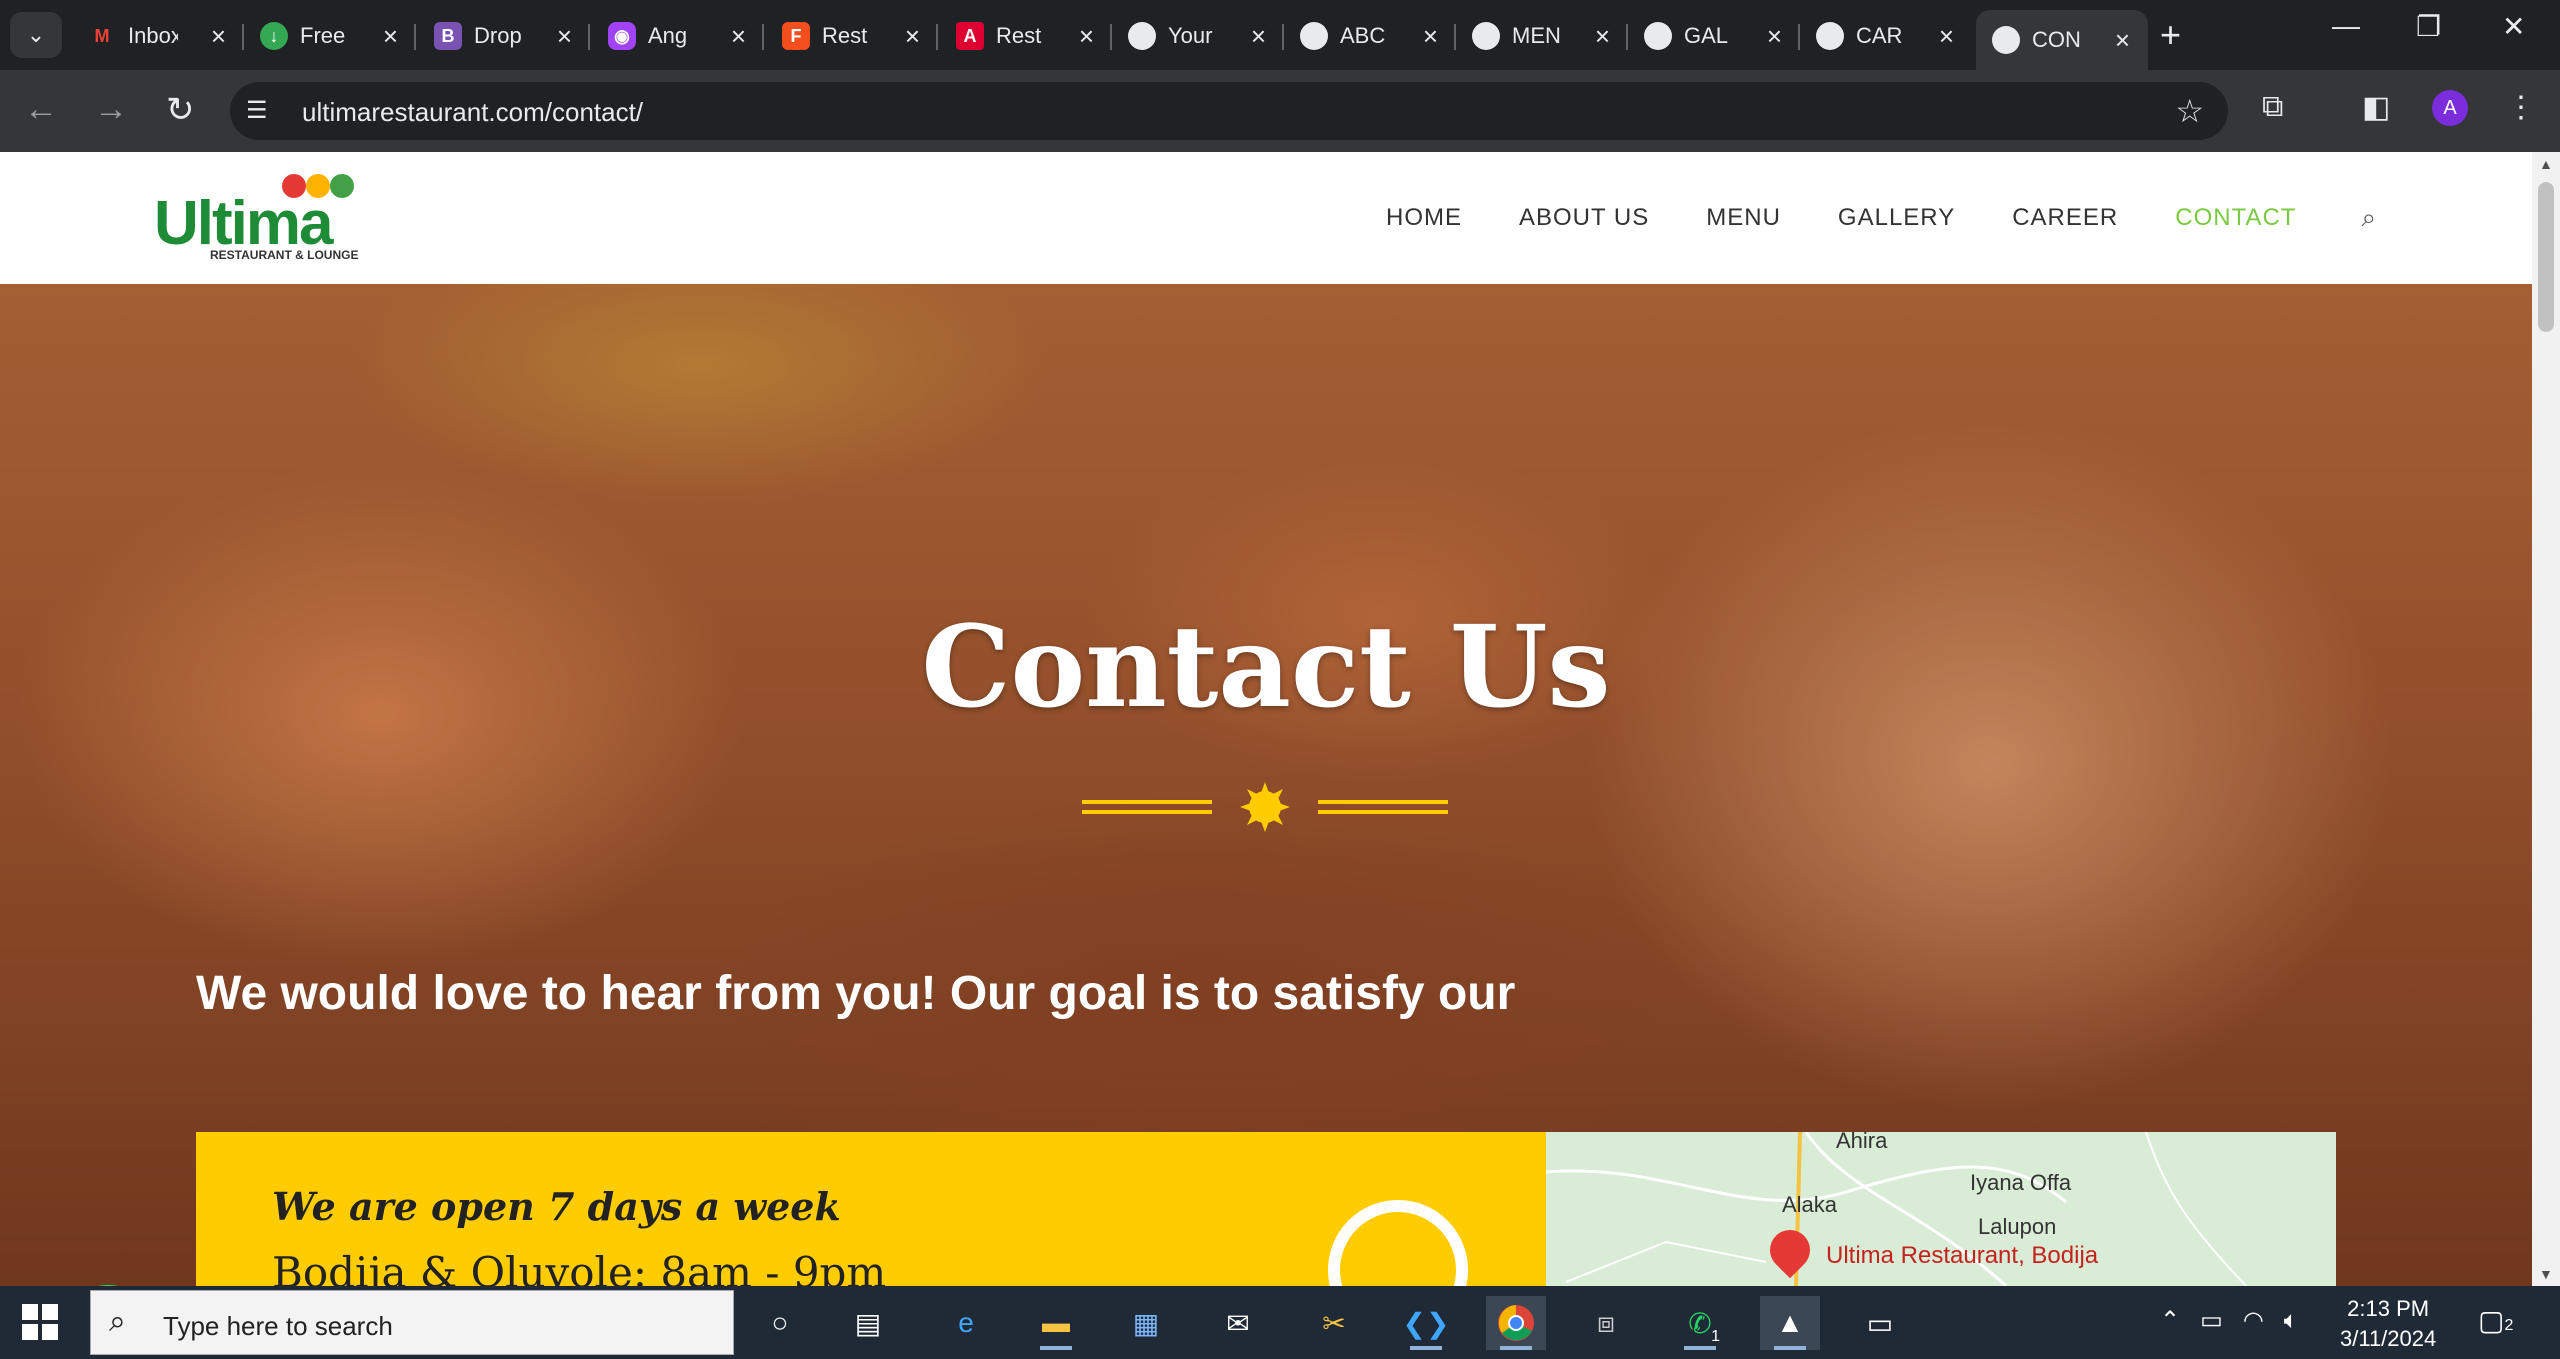 The image size is (2560, 1359). Describe the element at coordinates (41, 109) in the screenshot. I see `back-arrow-icon: ←` at that location.